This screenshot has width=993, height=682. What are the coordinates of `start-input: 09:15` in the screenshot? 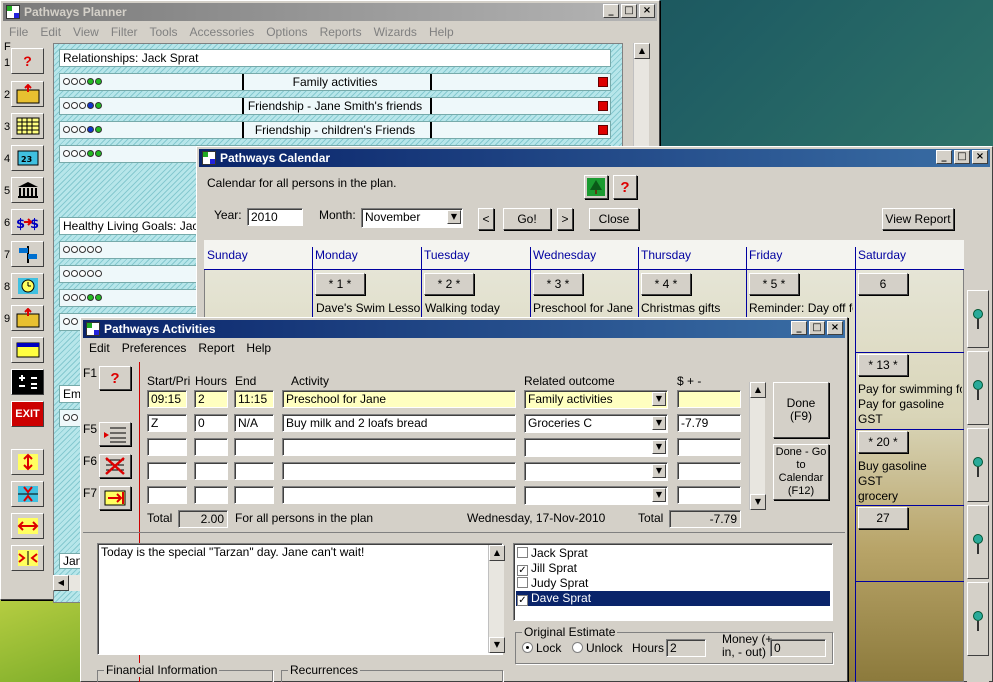 It's located at (167, 399).